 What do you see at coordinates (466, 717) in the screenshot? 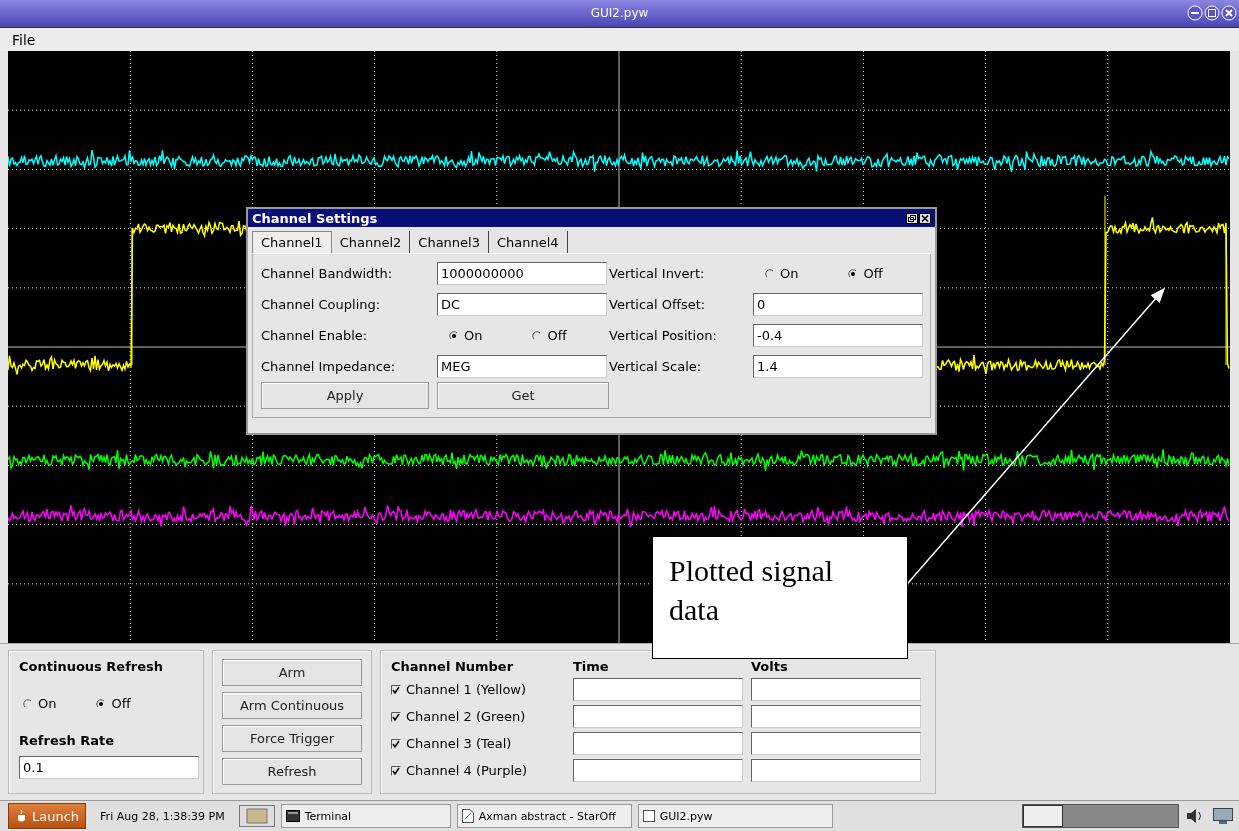
I see `checkbox-label: Channel 2 (Green)` at bounding box center [466, 717].